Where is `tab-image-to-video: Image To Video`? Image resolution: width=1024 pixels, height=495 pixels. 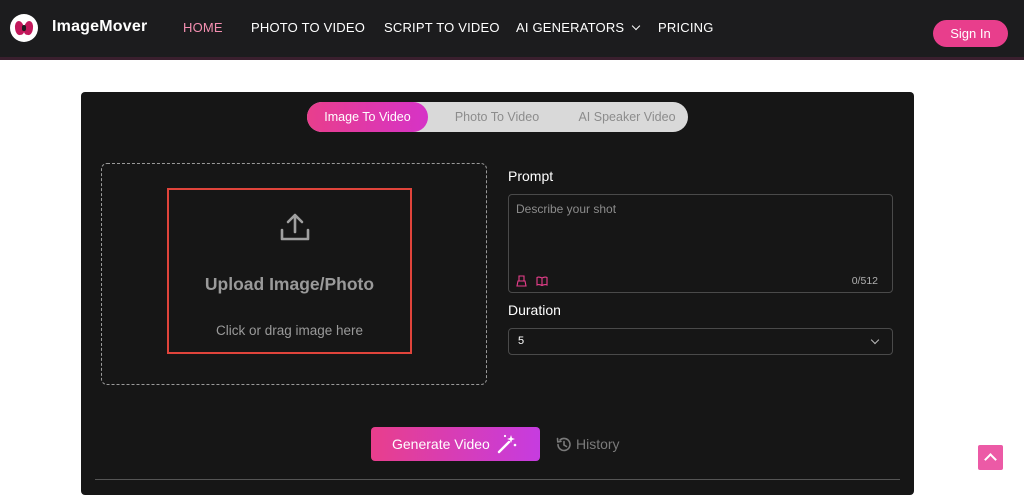
tab-image-to-video: Image To Video is located at coordinates (367, 117).